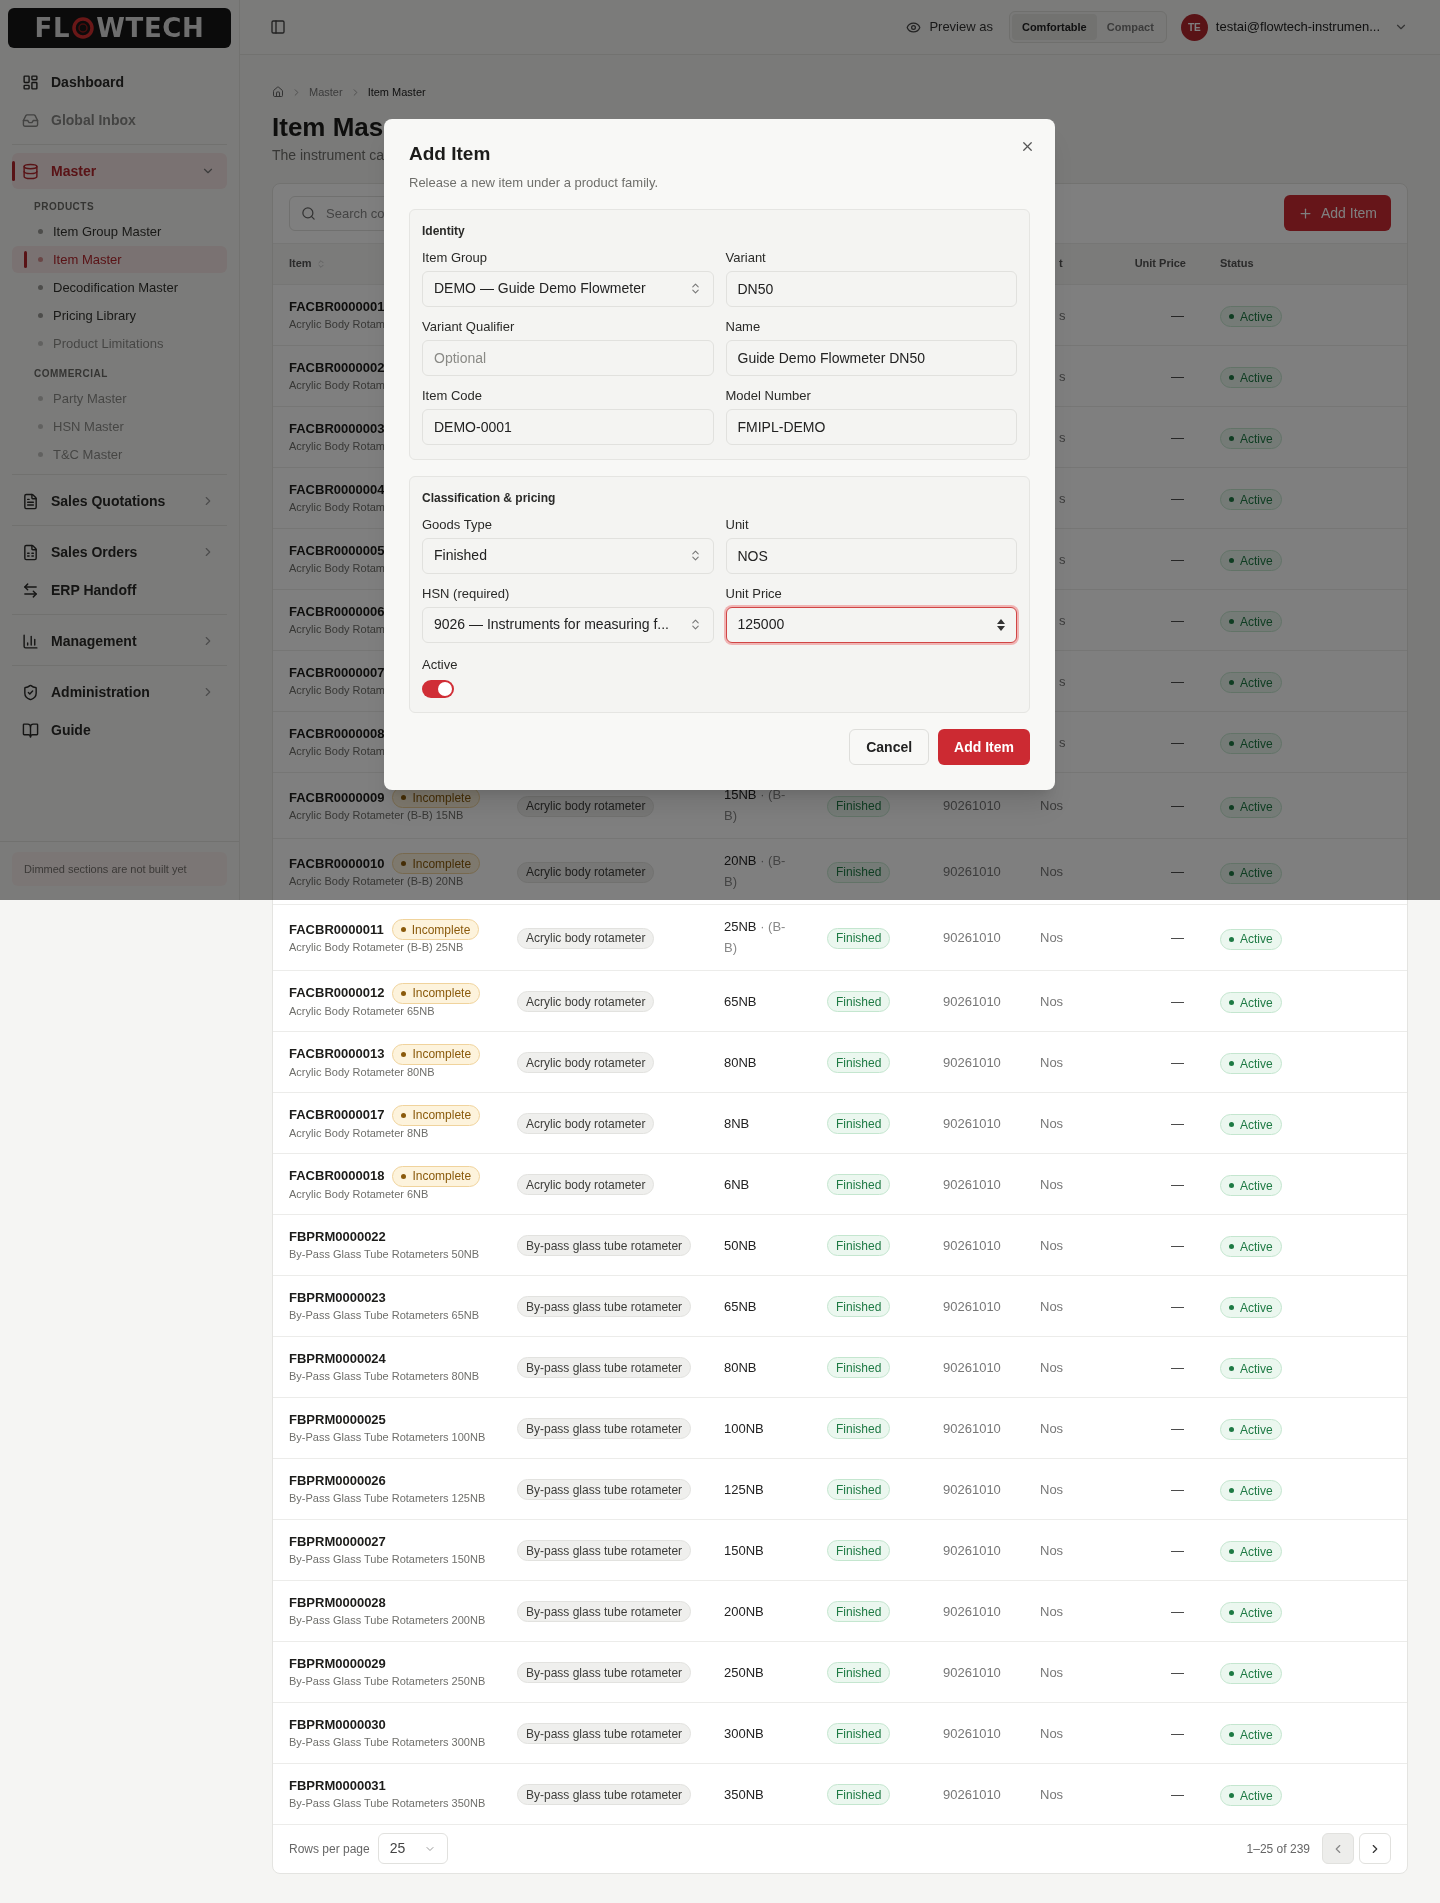 The width and height of the screenshot is (1440, 1903). Describe the element at coordinates (30, 730) in the screenshot. I see `book-icon` at that location.